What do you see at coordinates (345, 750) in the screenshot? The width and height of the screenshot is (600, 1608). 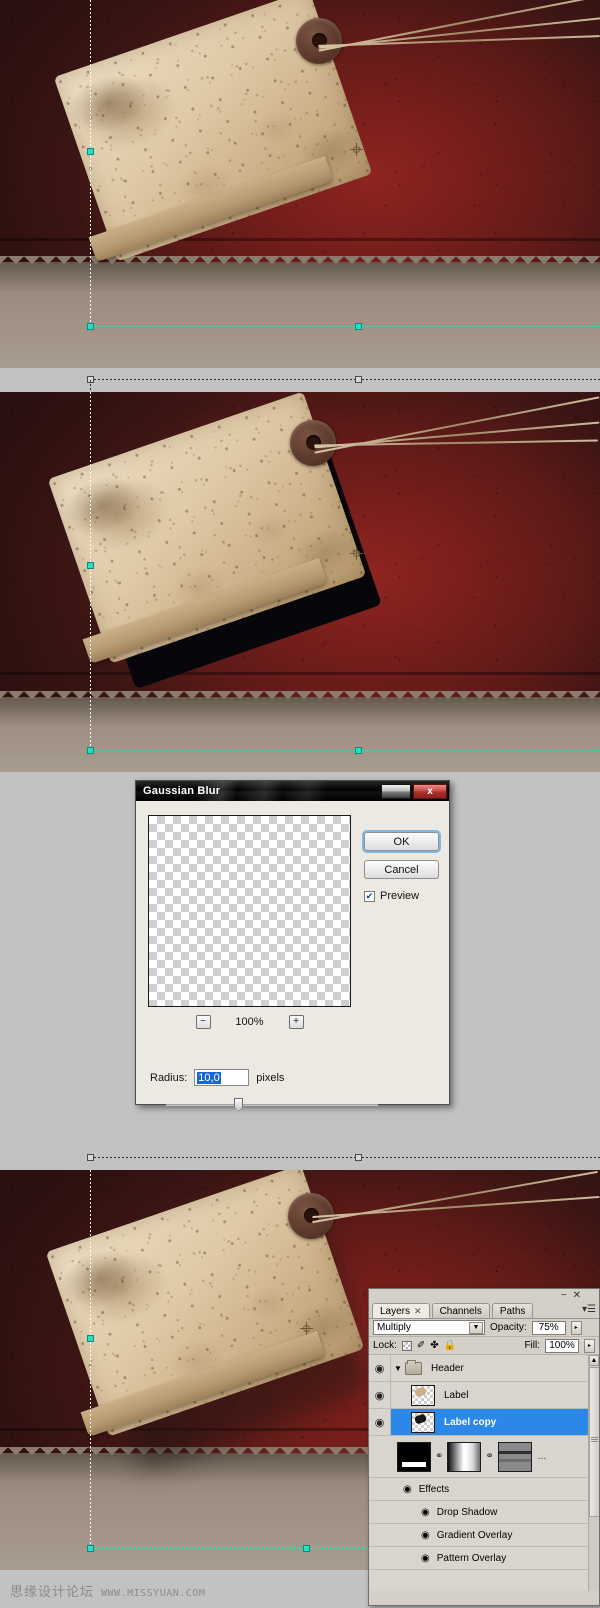 I see `selection-bottom-edge` at bounding box center [345, 750].